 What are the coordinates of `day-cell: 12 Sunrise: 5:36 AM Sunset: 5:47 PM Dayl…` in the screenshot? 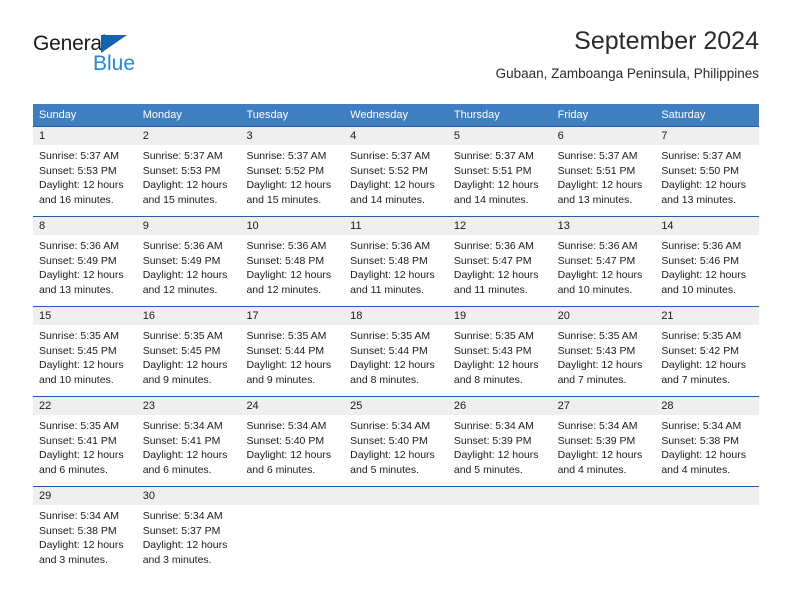 It's located at (499, 261).